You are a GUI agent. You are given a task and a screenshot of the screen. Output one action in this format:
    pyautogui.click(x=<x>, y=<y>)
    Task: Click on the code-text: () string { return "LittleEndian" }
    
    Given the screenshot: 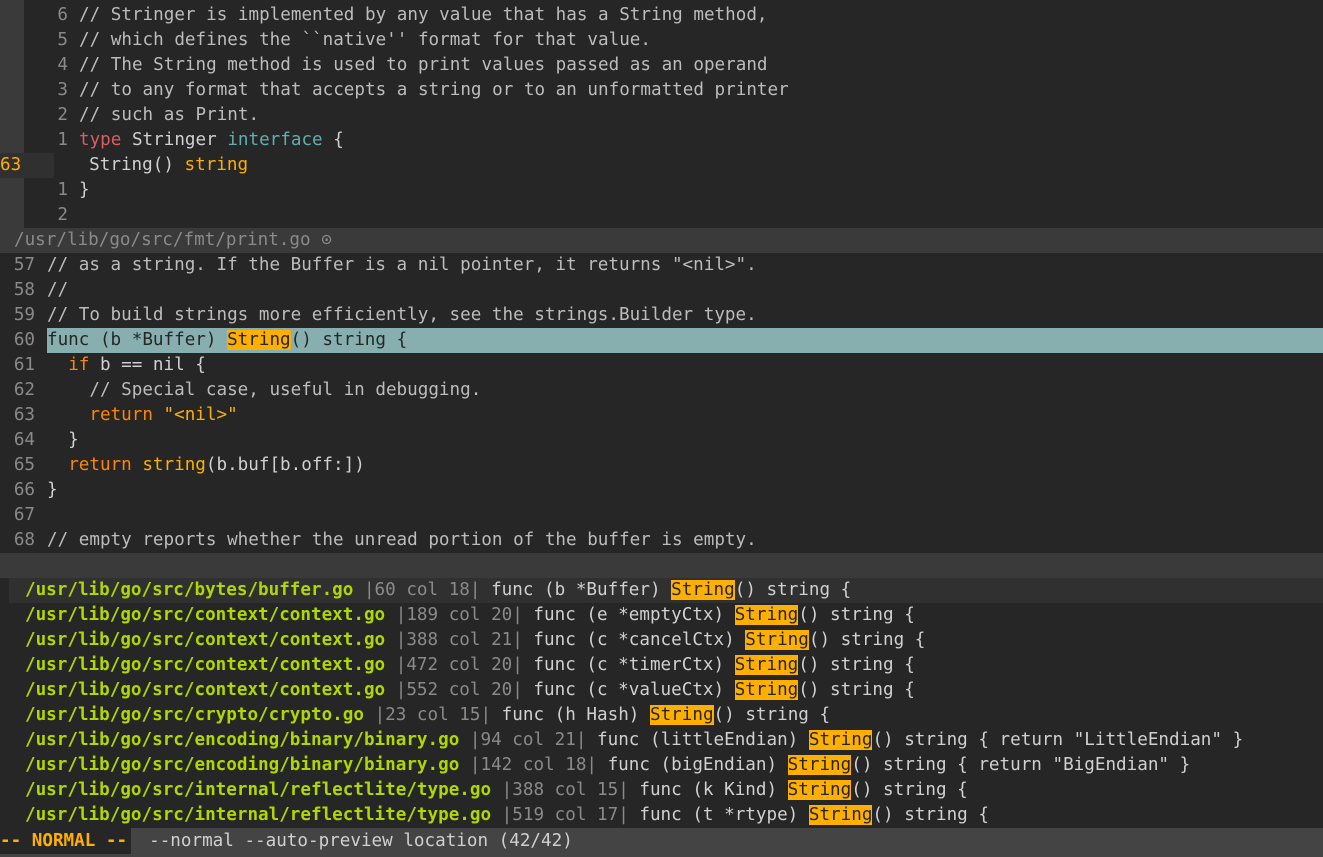 What is the action you would take?
    pyautogui.click(x=1058, y=740)
    